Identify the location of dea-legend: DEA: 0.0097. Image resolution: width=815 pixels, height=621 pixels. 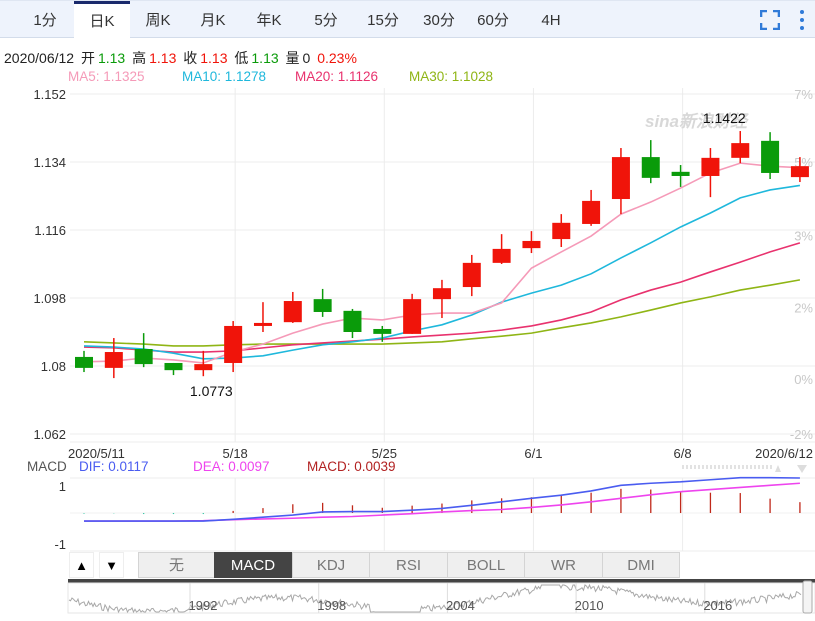
(231, 466).